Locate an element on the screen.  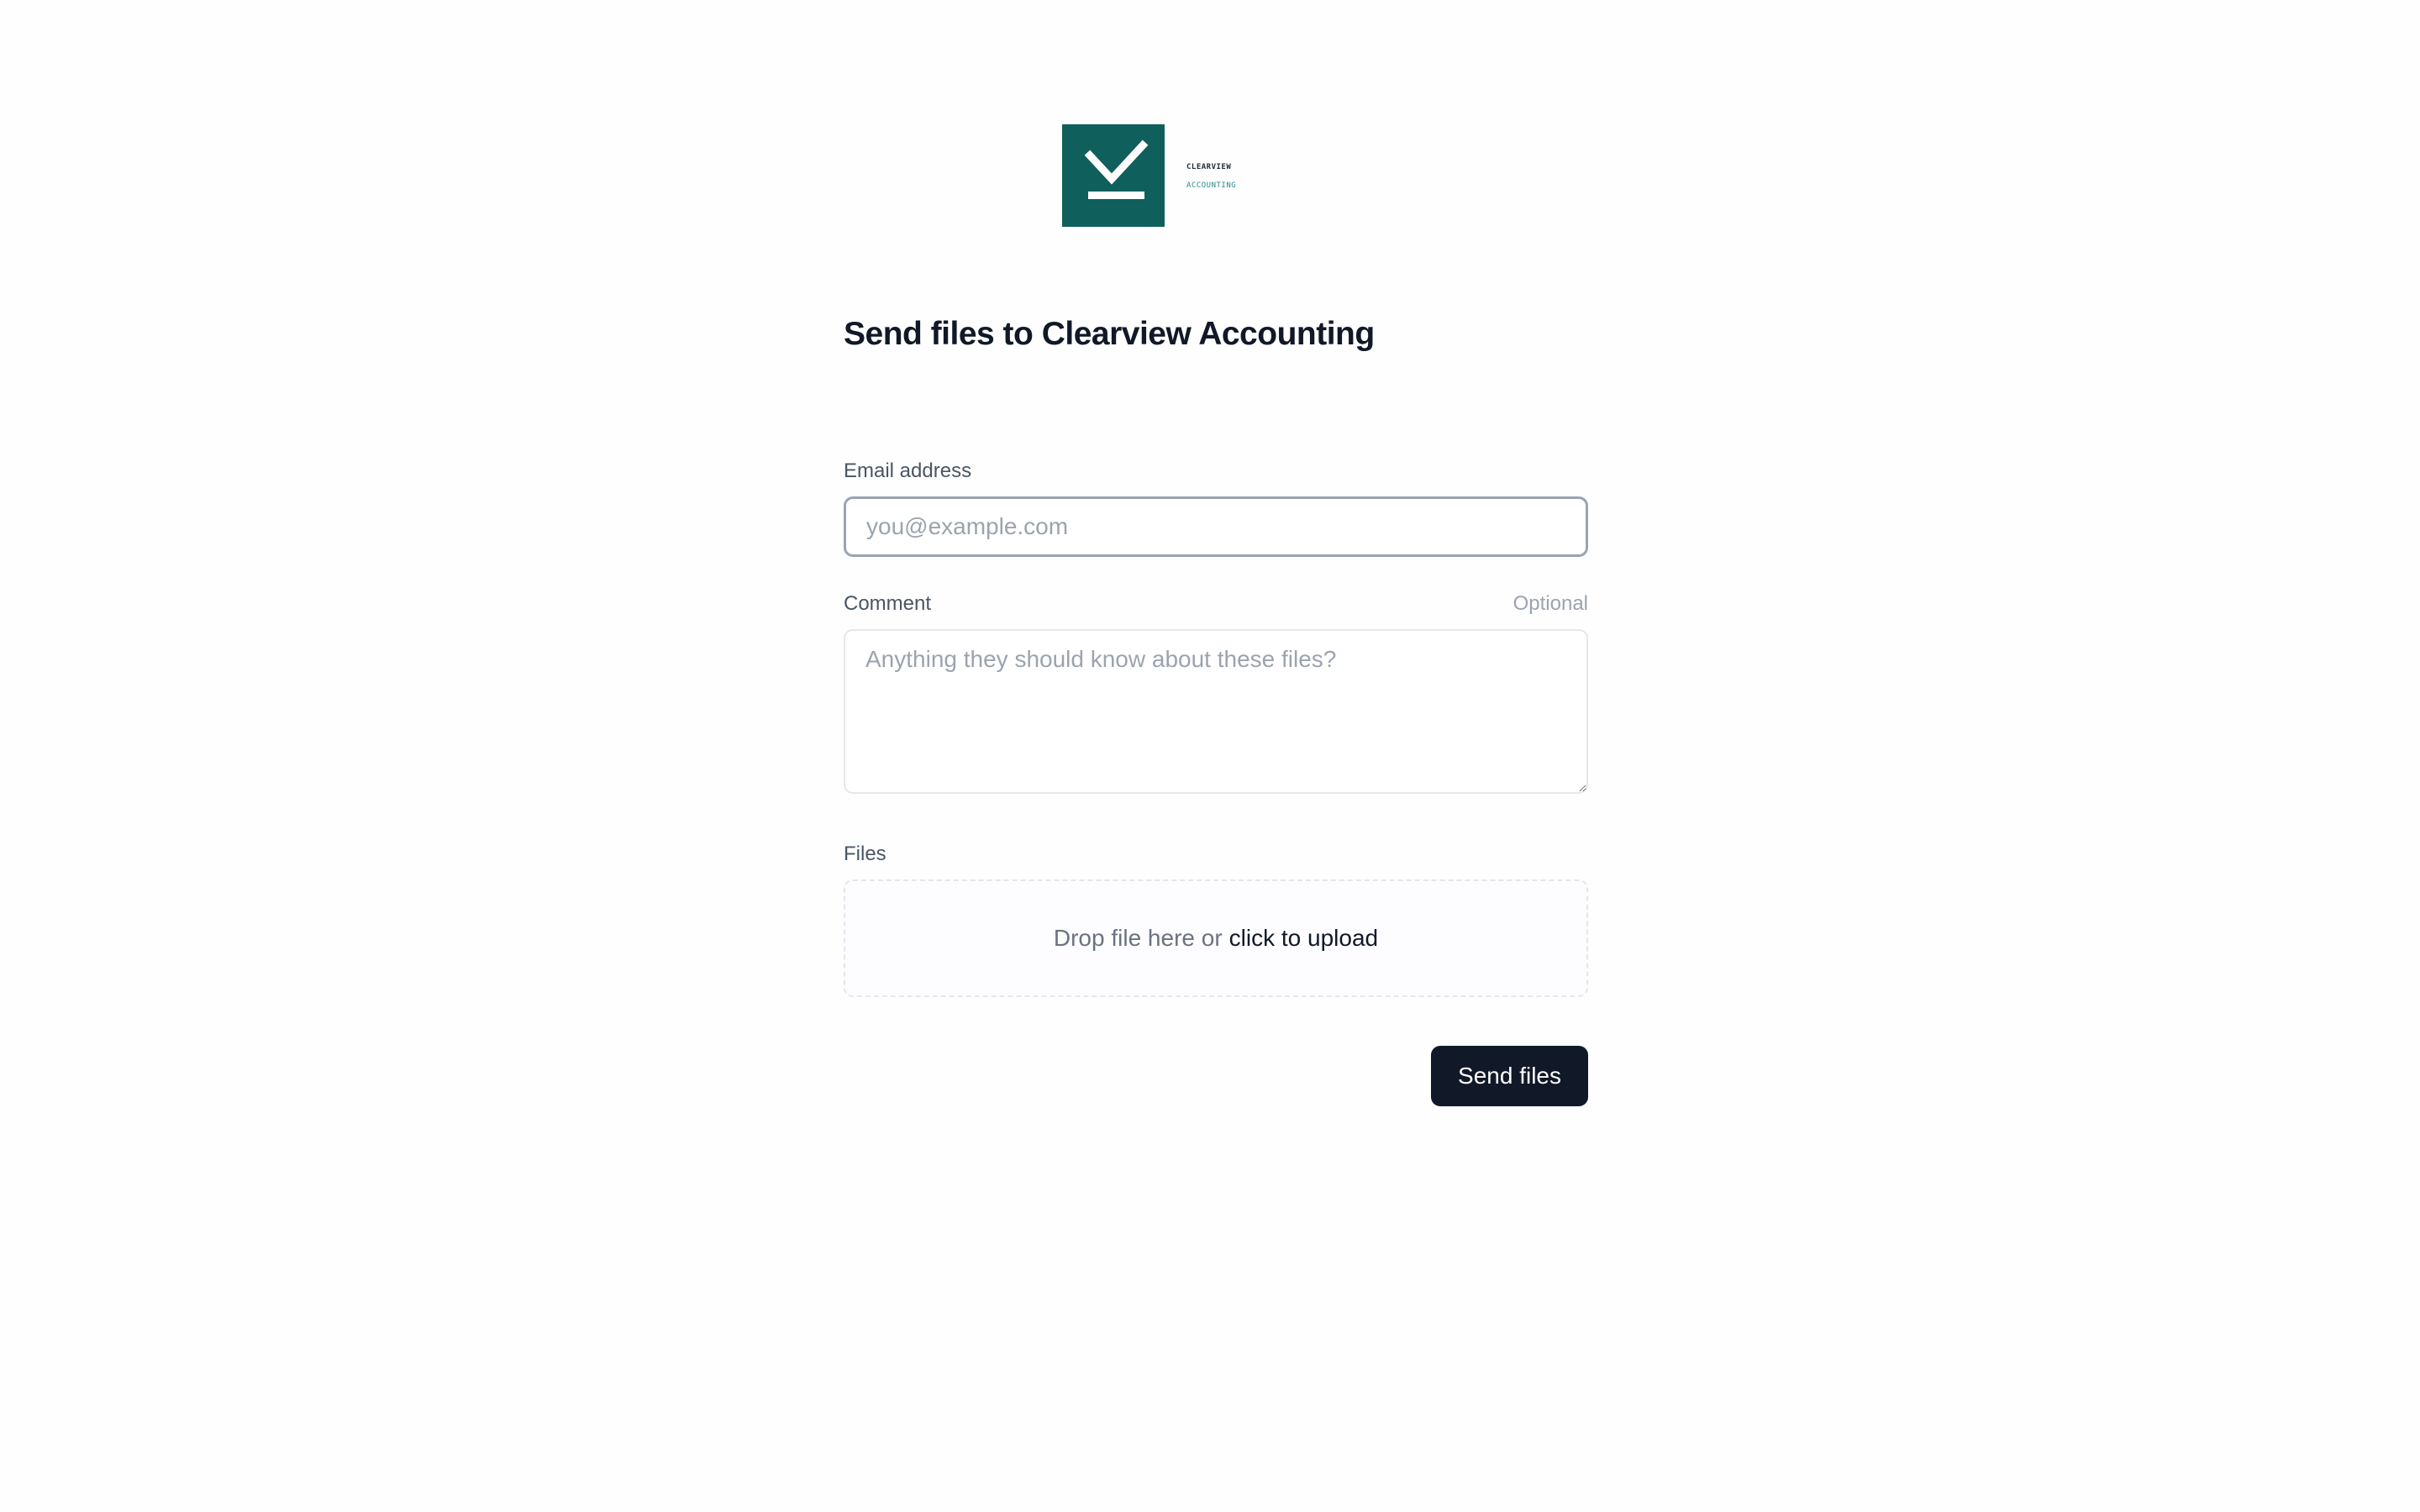
logo-text-line1: CLEARVIEW is located at coordinates (1209, 167).